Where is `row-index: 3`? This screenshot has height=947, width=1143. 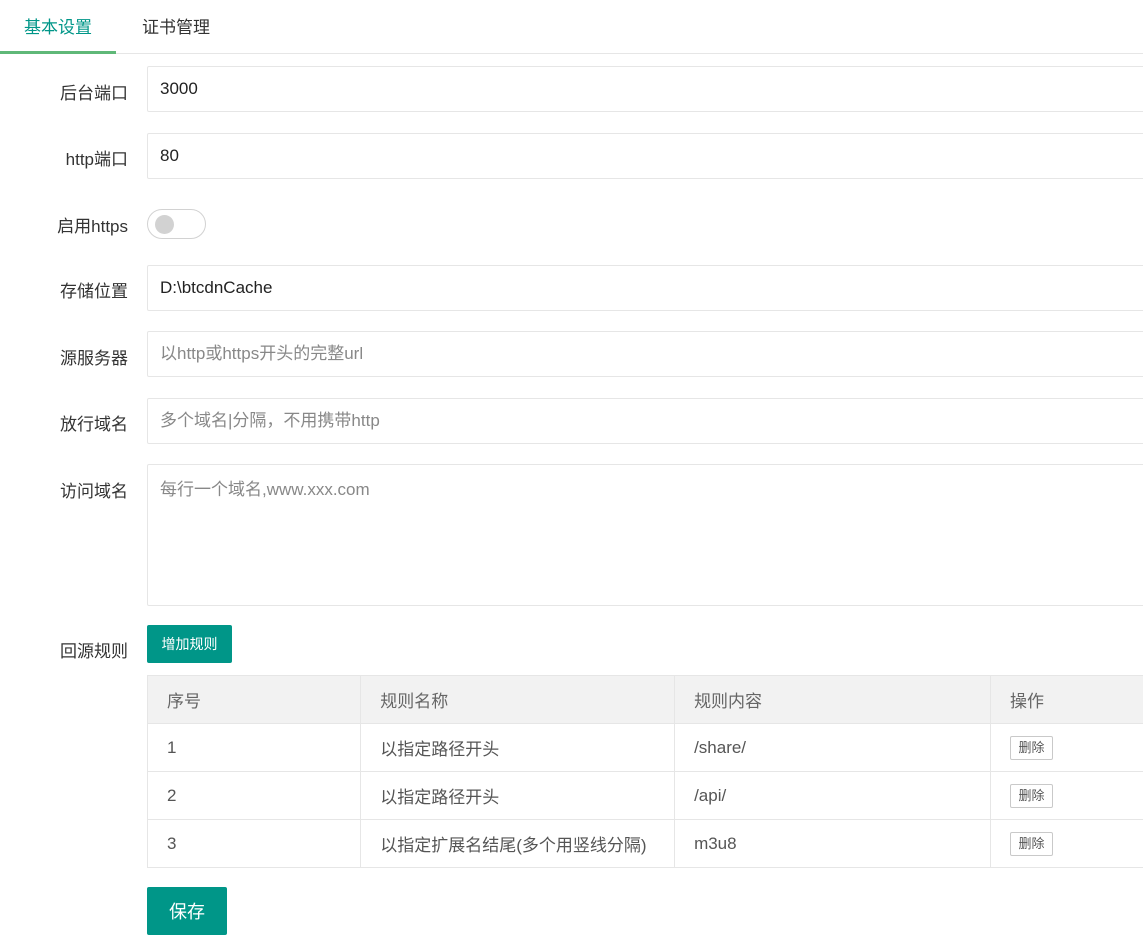
row-index: 3 is located at coordinates (254, 843).